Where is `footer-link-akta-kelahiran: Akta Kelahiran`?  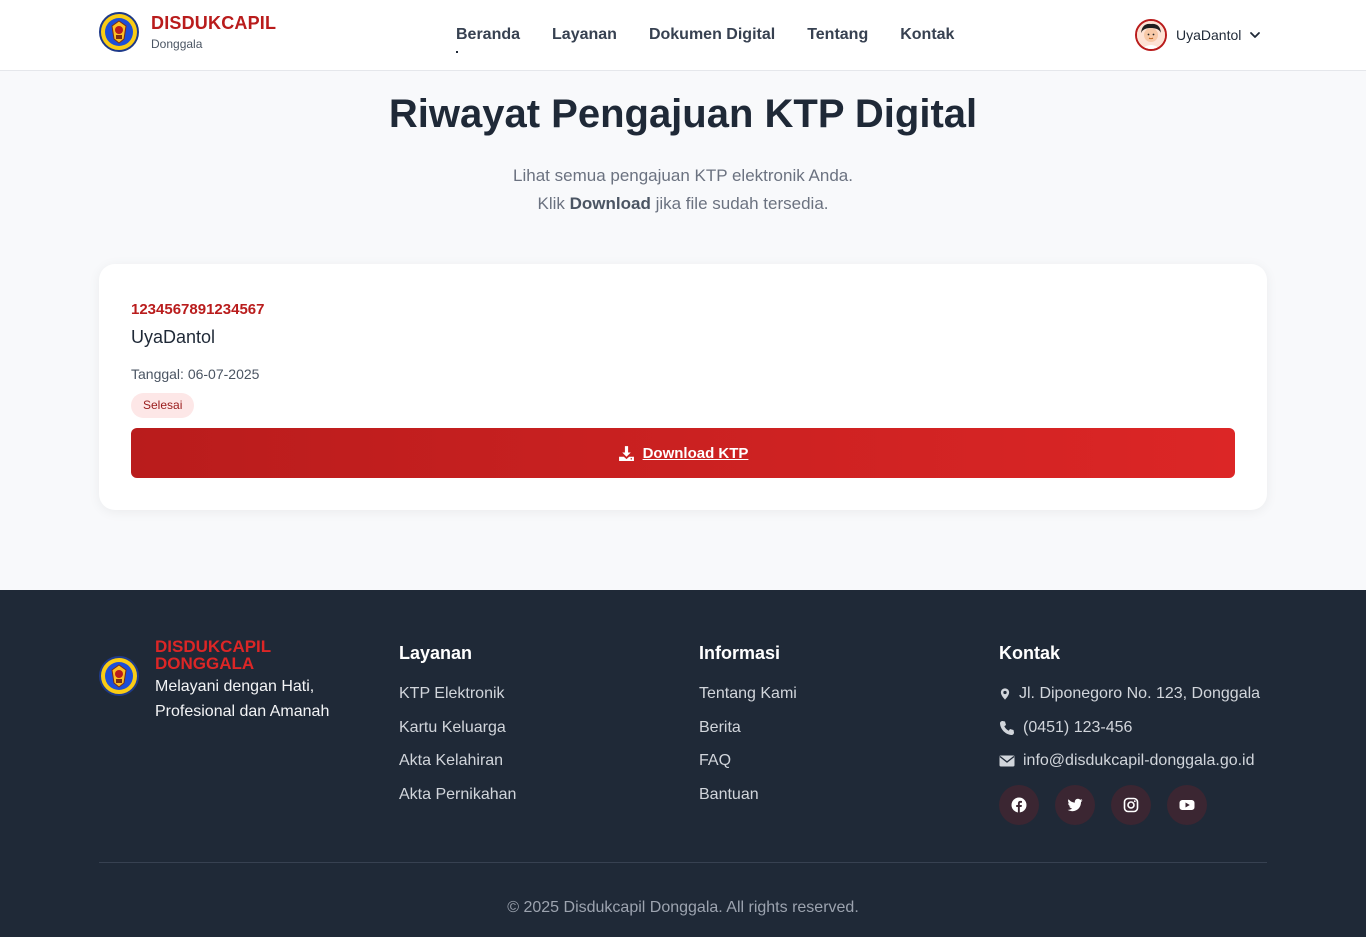 footer-link-akta-kelahiran: Akta Kelahiran is located at coordinates (457, 761).